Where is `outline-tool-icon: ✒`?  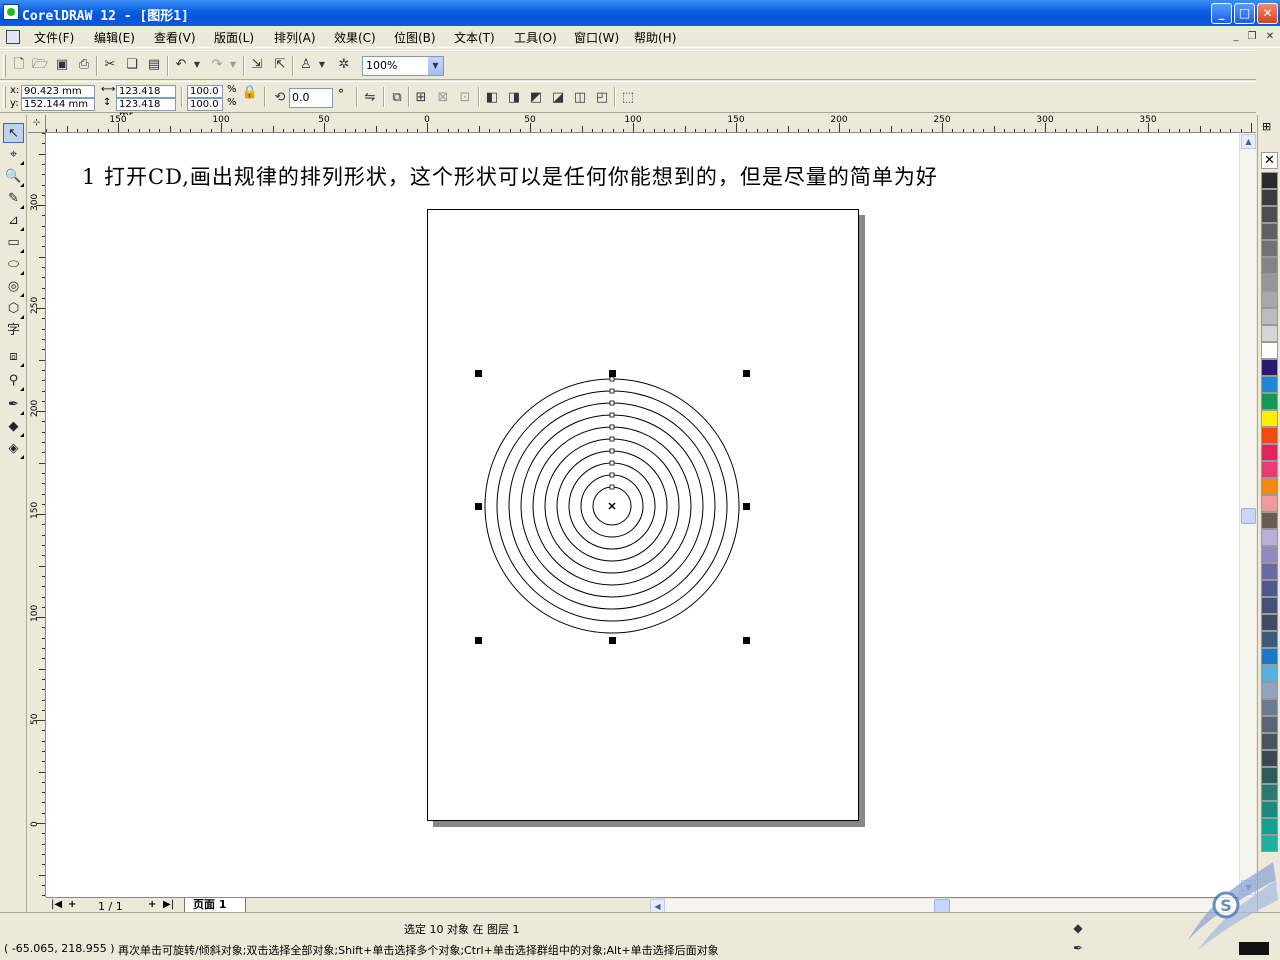
outline-tool-icon: ✒ is located at coordinates (13, 405).